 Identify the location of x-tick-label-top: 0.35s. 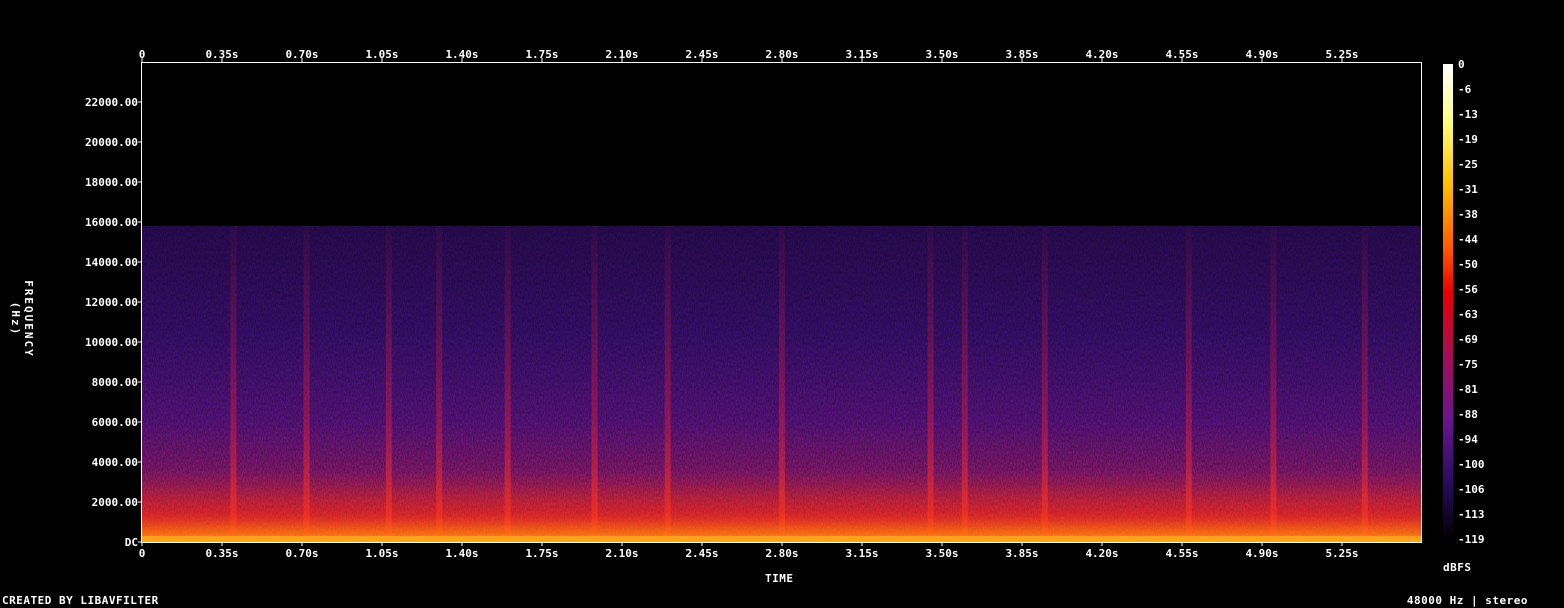
(221, 54).